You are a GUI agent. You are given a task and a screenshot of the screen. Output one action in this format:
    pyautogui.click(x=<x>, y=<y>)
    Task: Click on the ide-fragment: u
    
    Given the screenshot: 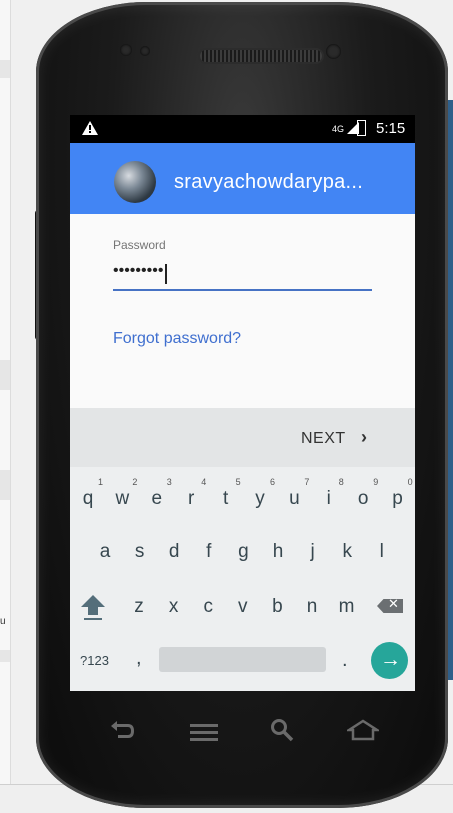 What is the action you would take?
    pyautogui.click(x=3, y=621)
    